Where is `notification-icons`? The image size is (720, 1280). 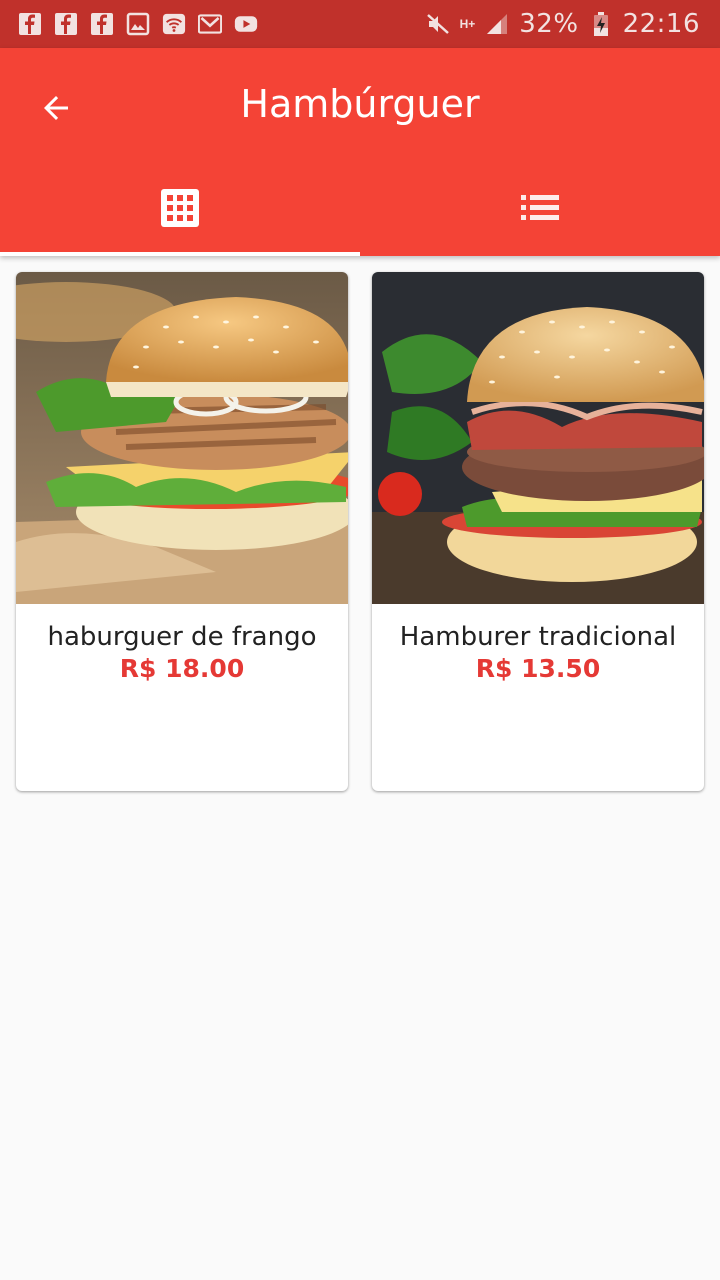
notification-icons is located at coordinates (129, 24).